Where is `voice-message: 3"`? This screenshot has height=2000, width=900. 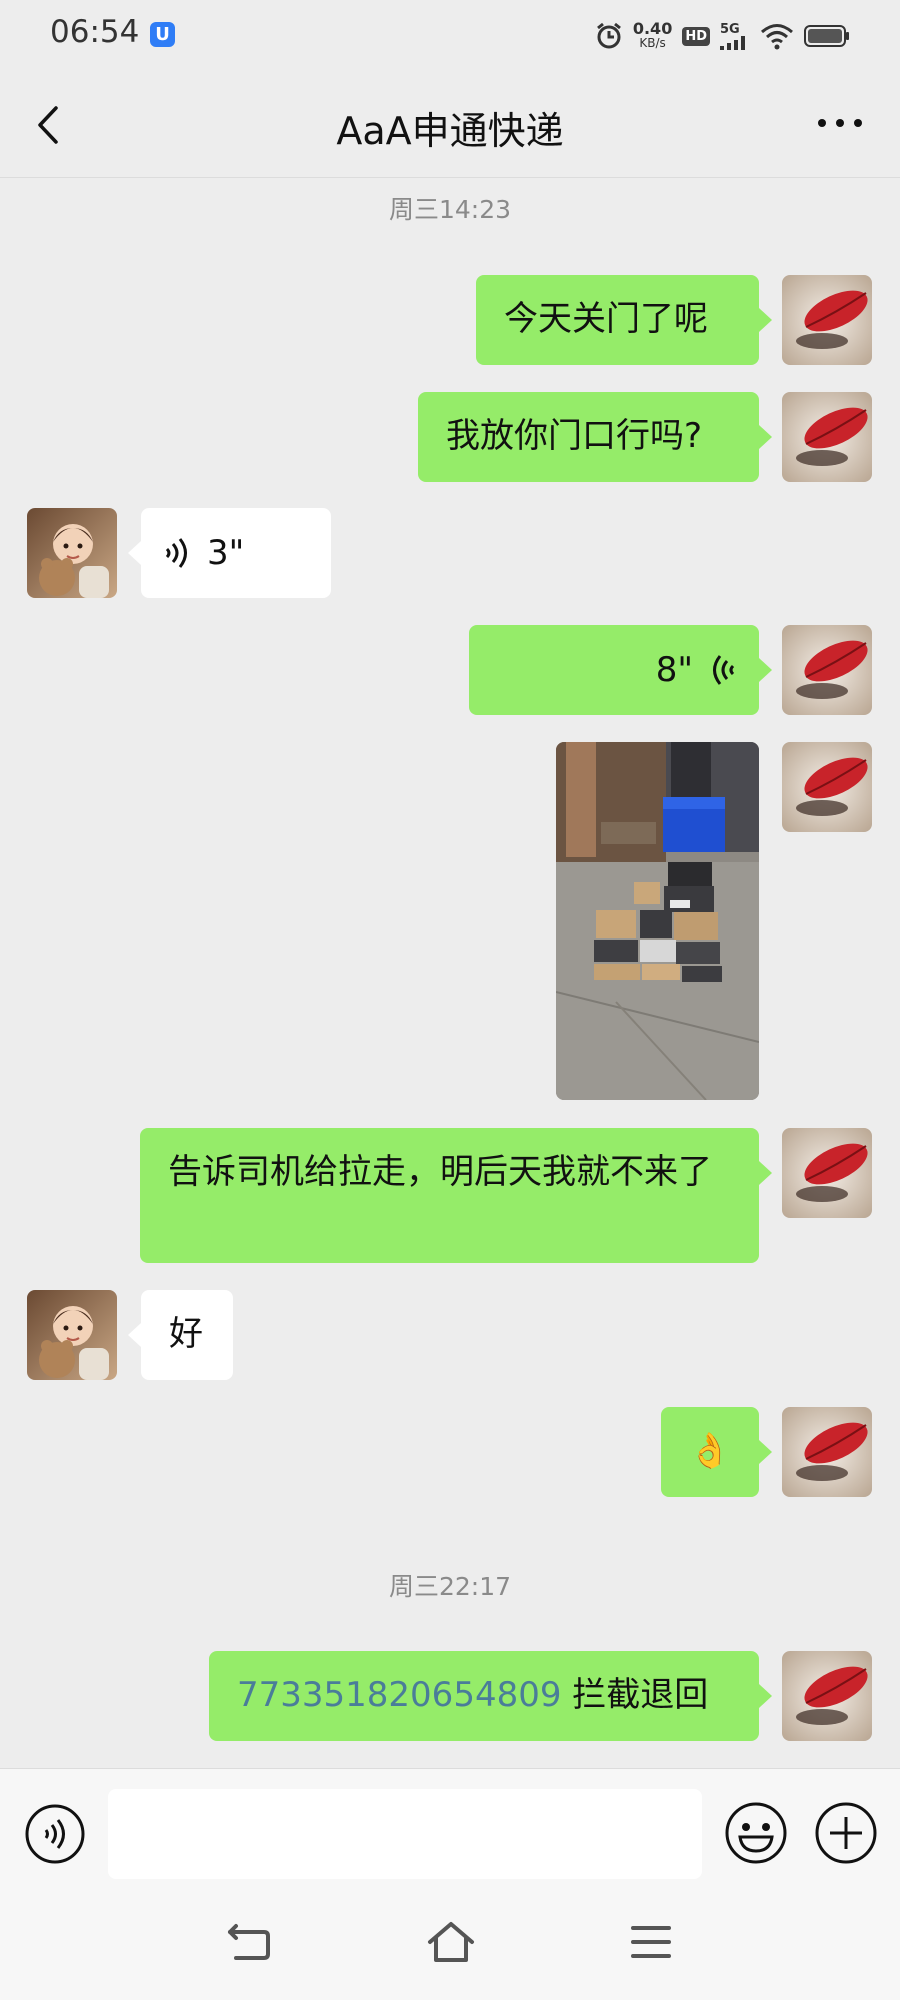 voice-message: 3" is located at coordinates (236, 553).